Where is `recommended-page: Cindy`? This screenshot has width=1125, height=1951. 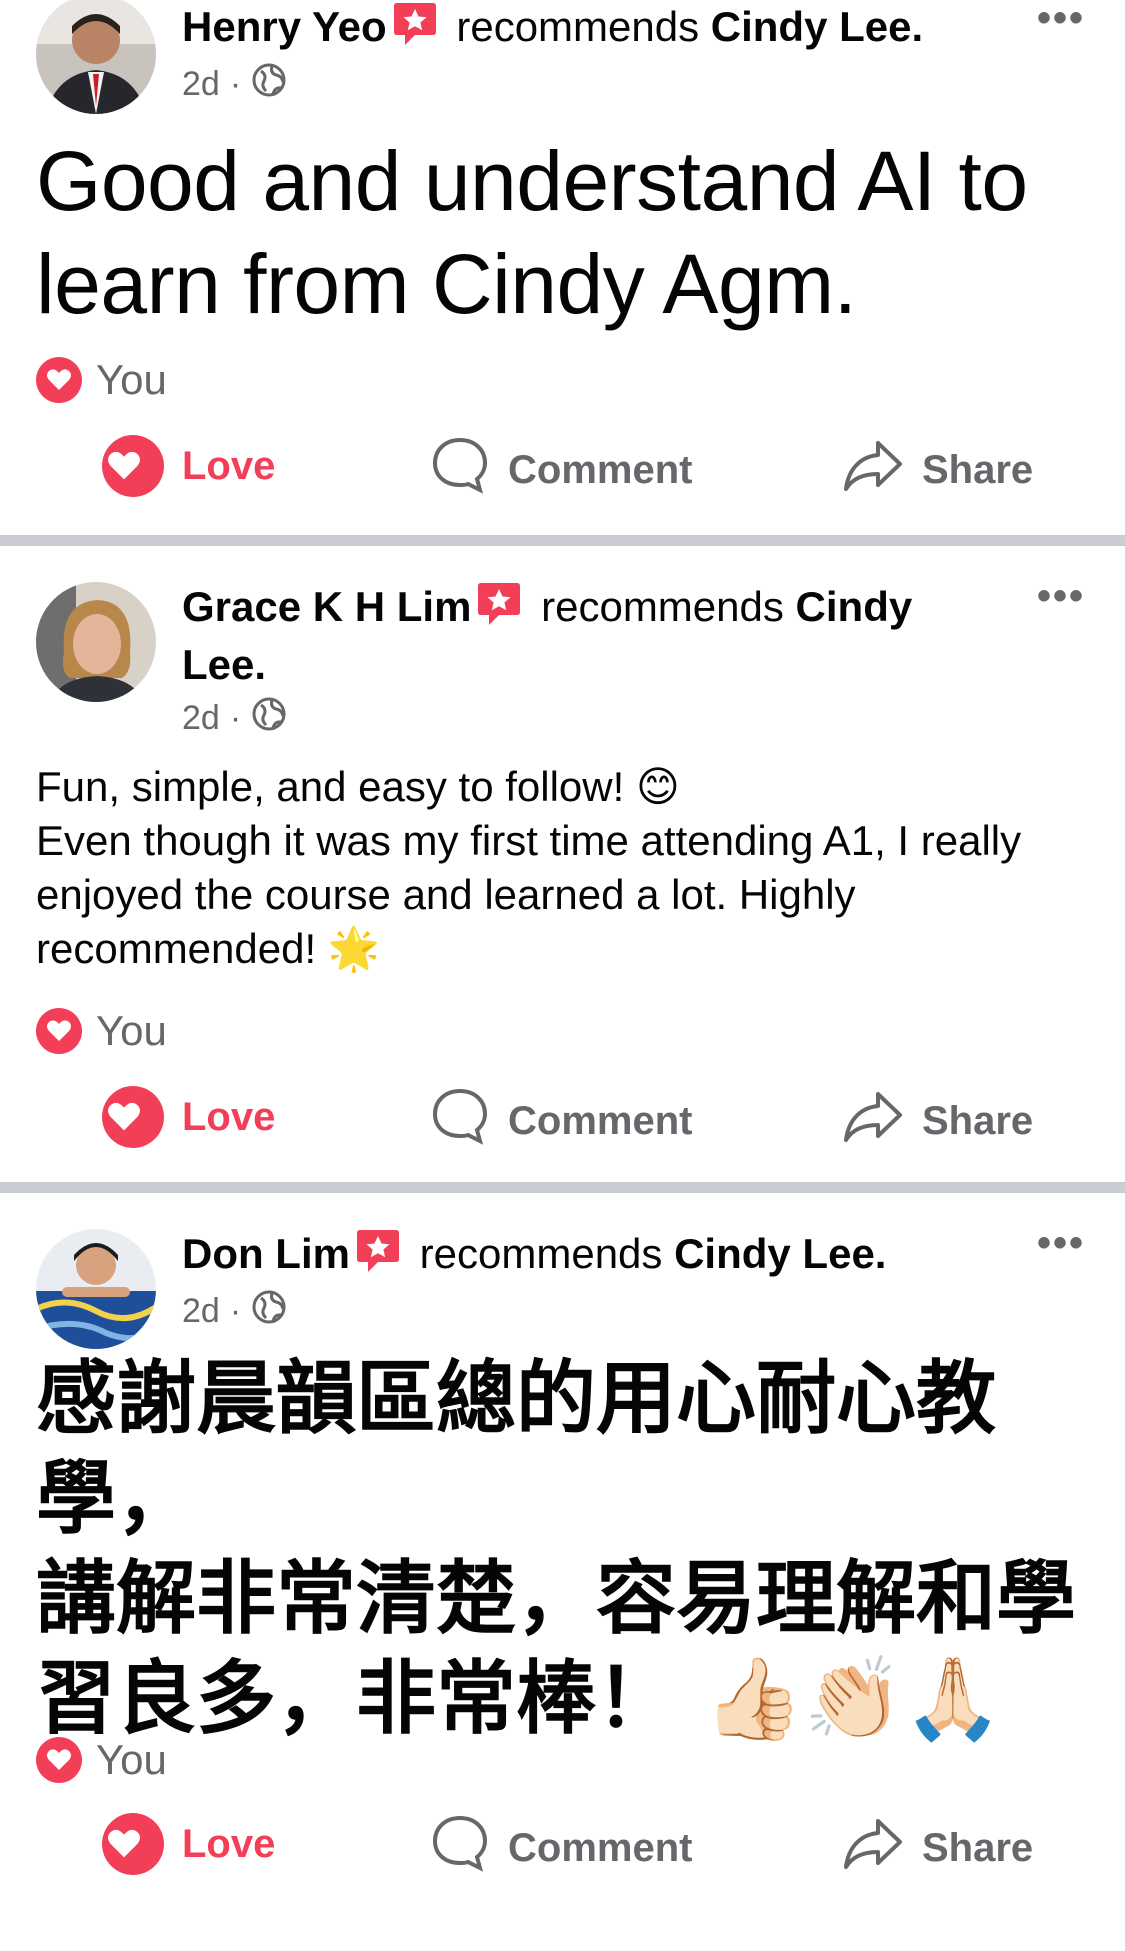
recommended-page: Cindy is located at coordinates (854, 606).